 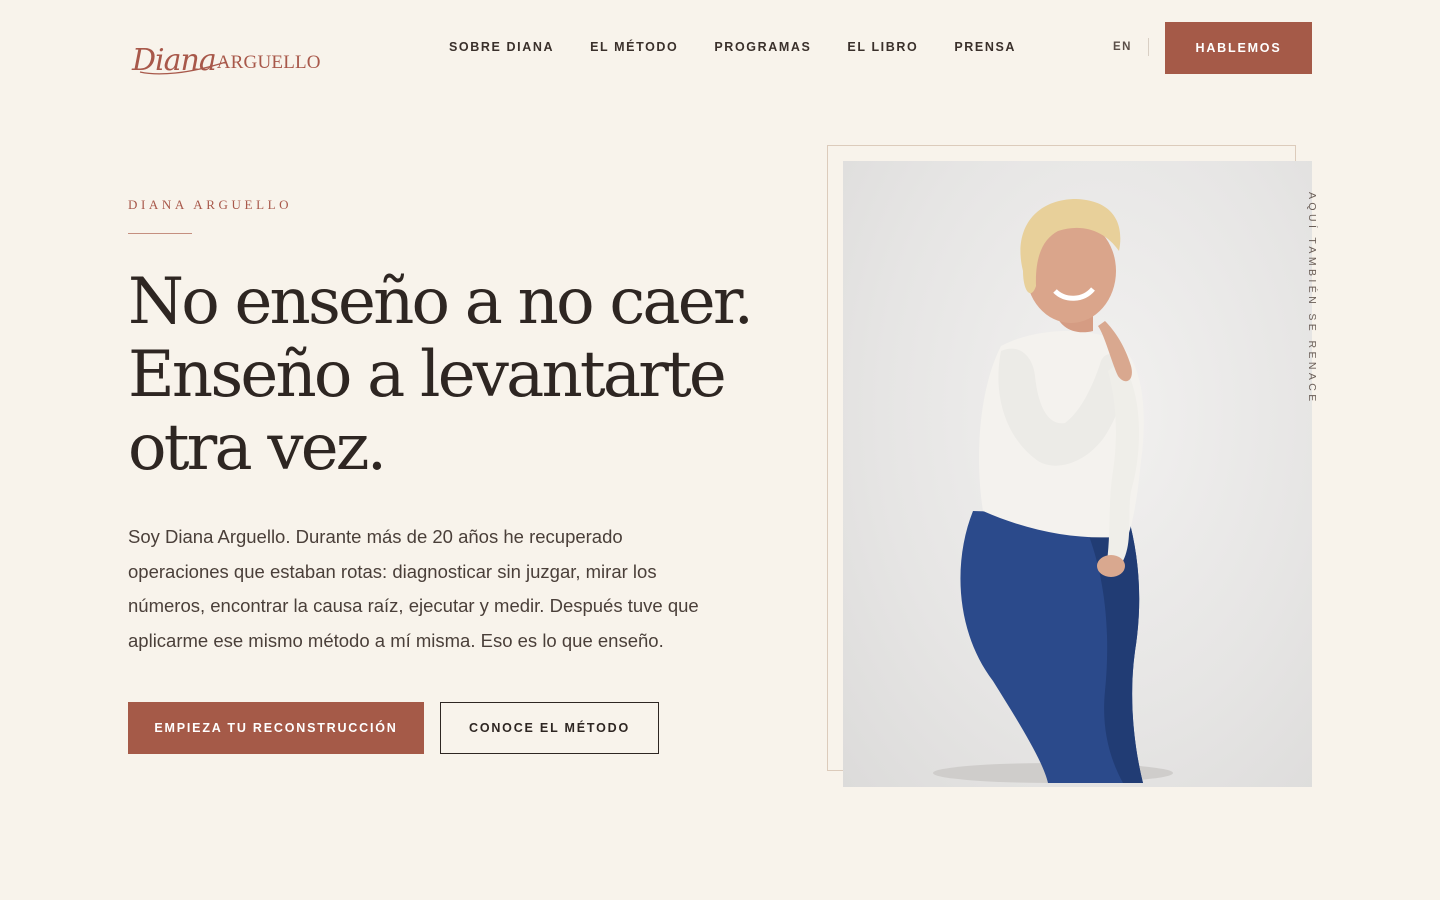 I want to click on hero-eyebrow: DIANA ARGUELLO, so click(x=210, y=204).